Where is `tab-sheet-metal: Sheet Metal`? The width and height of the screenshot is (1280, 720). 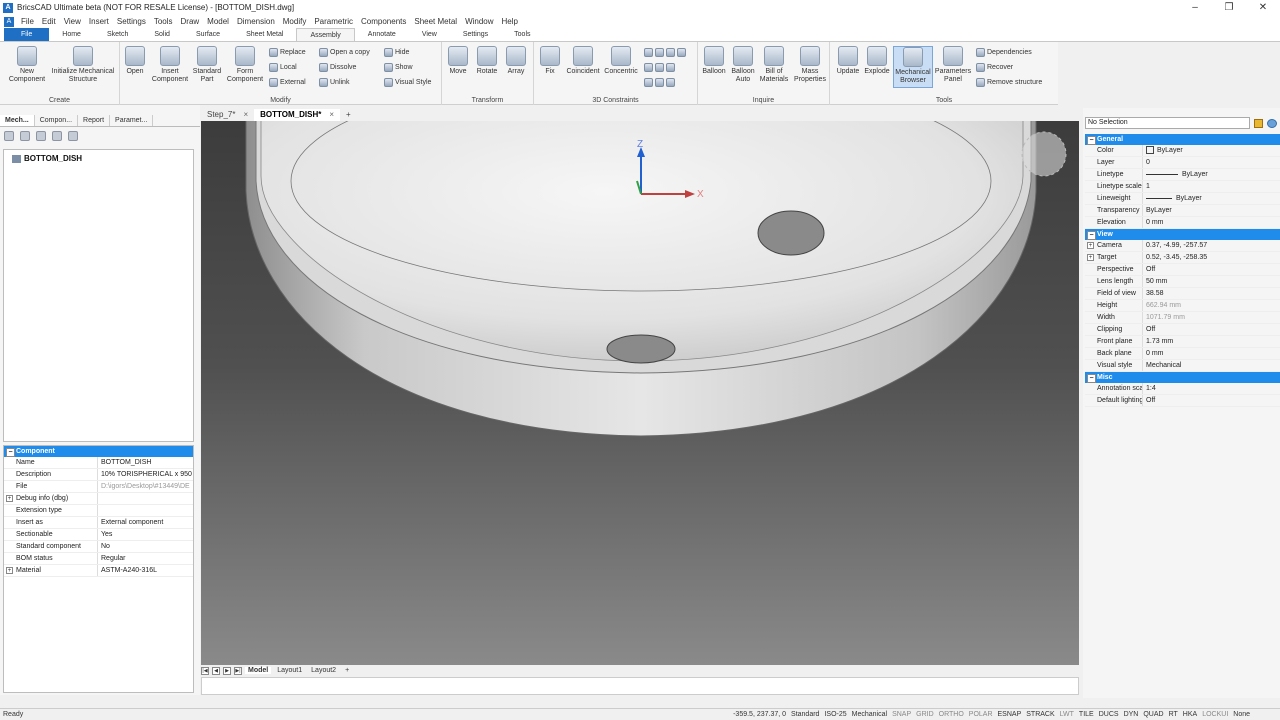 tab-sheet-metal: Sheet Metal is located at coordinates (264, 34).